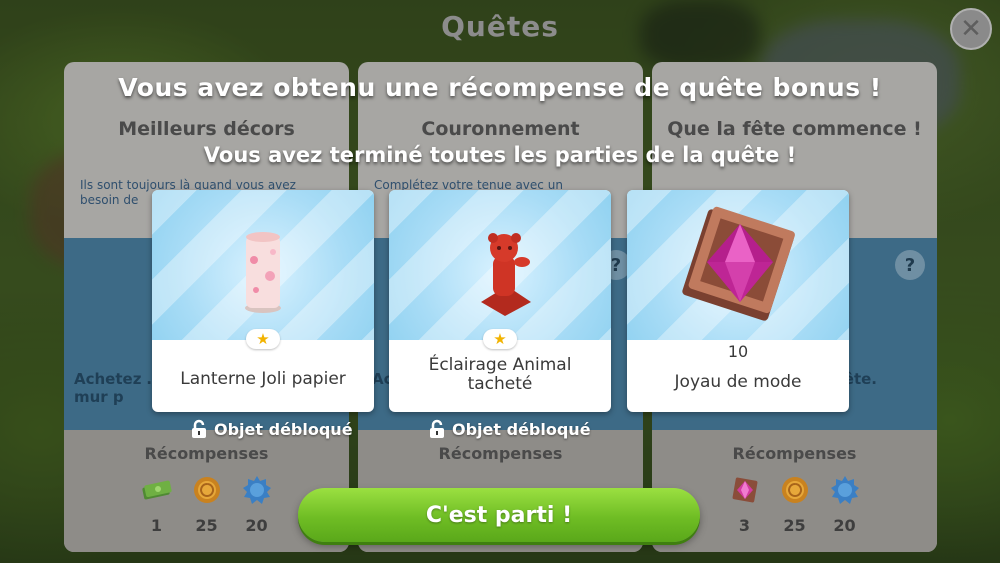 The height and width of the screenshot is (563, 1000). What do you see at coordinates (738, 381) in the screenshot?
I see `reward-name: Joyau de mode` at bounding box center [738, 381].